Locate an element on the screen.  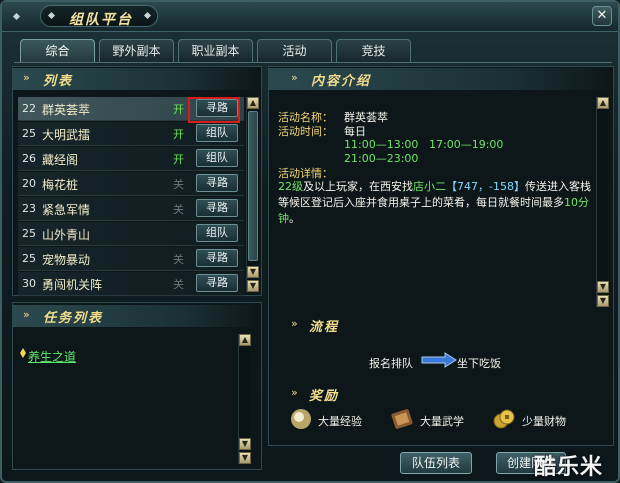
tab-class-dungeon: 职业副本 is located at coordinates (215, 50).